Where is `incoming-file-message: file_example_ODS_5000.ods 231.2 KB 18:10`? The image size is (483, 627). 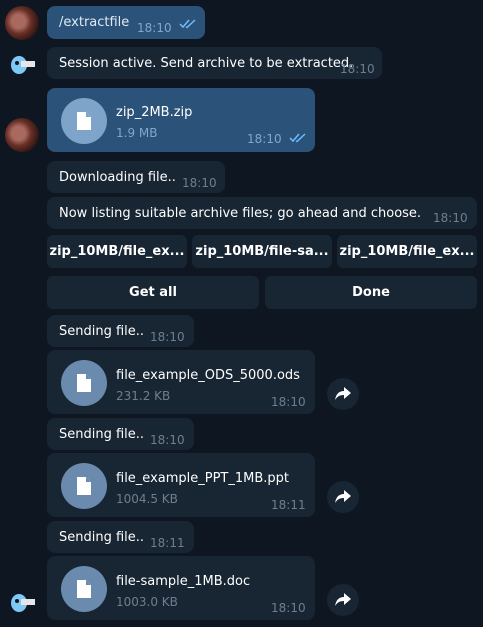 incoming-file-message: file_example_ODS_5000.ods 231.2 KB 18:10 is located at coordinates (181, 382).